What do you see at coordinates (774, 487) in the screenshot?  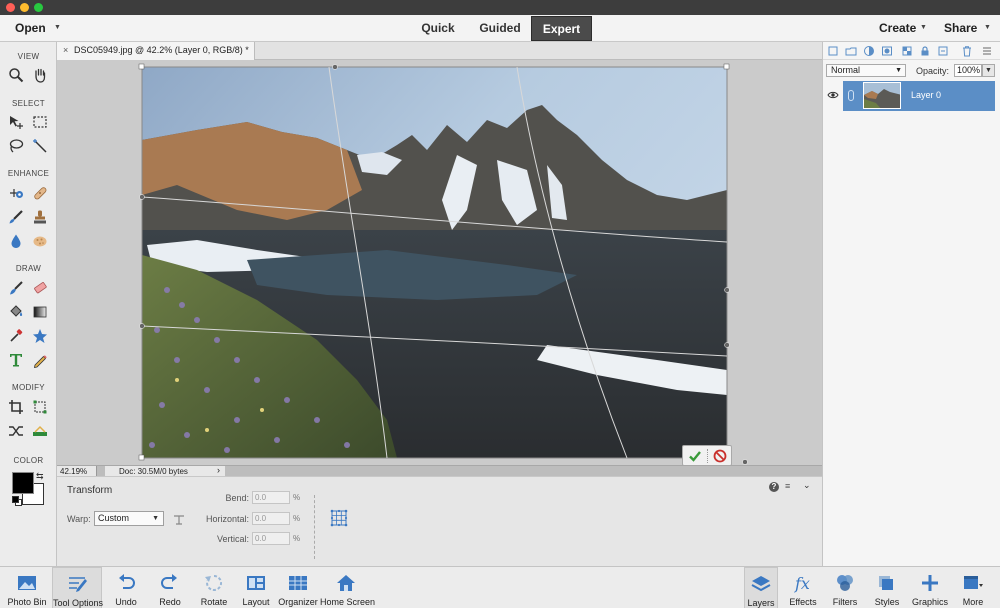 I see `help-icon: ?` at bounding box center [774, 487].